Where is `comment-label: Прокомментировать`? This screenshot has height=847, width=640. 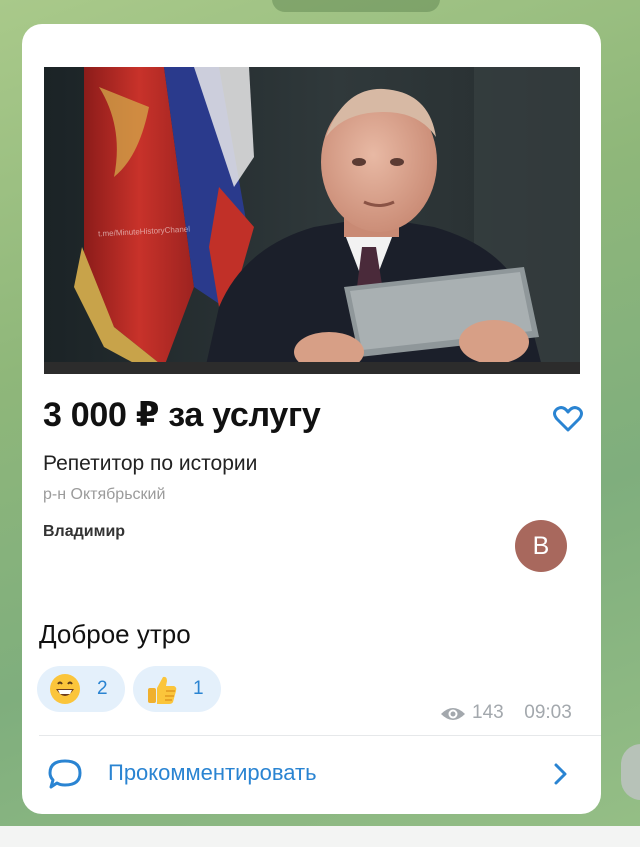 comment-label: Прокомментировать is located at coordinates (212, 772).